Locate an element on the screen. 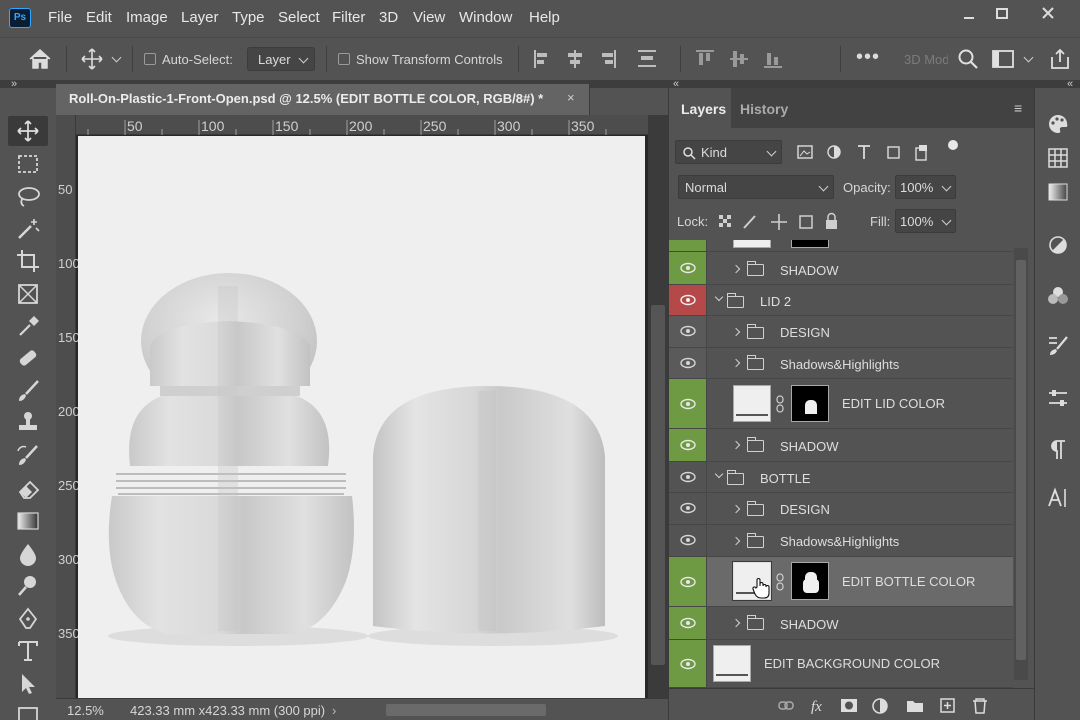 The width and height of the screenshot is (1080, 720). layers-scrollbar is located at coordinates (1021, 464).